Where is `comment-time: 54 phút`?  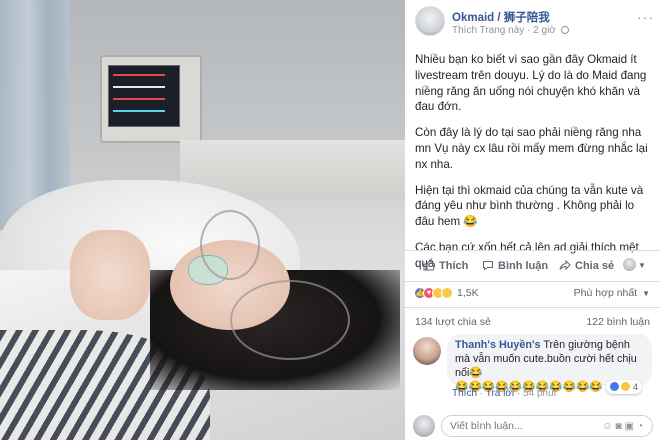
comment-time: 54 phút is located at coordinates (539, 393).